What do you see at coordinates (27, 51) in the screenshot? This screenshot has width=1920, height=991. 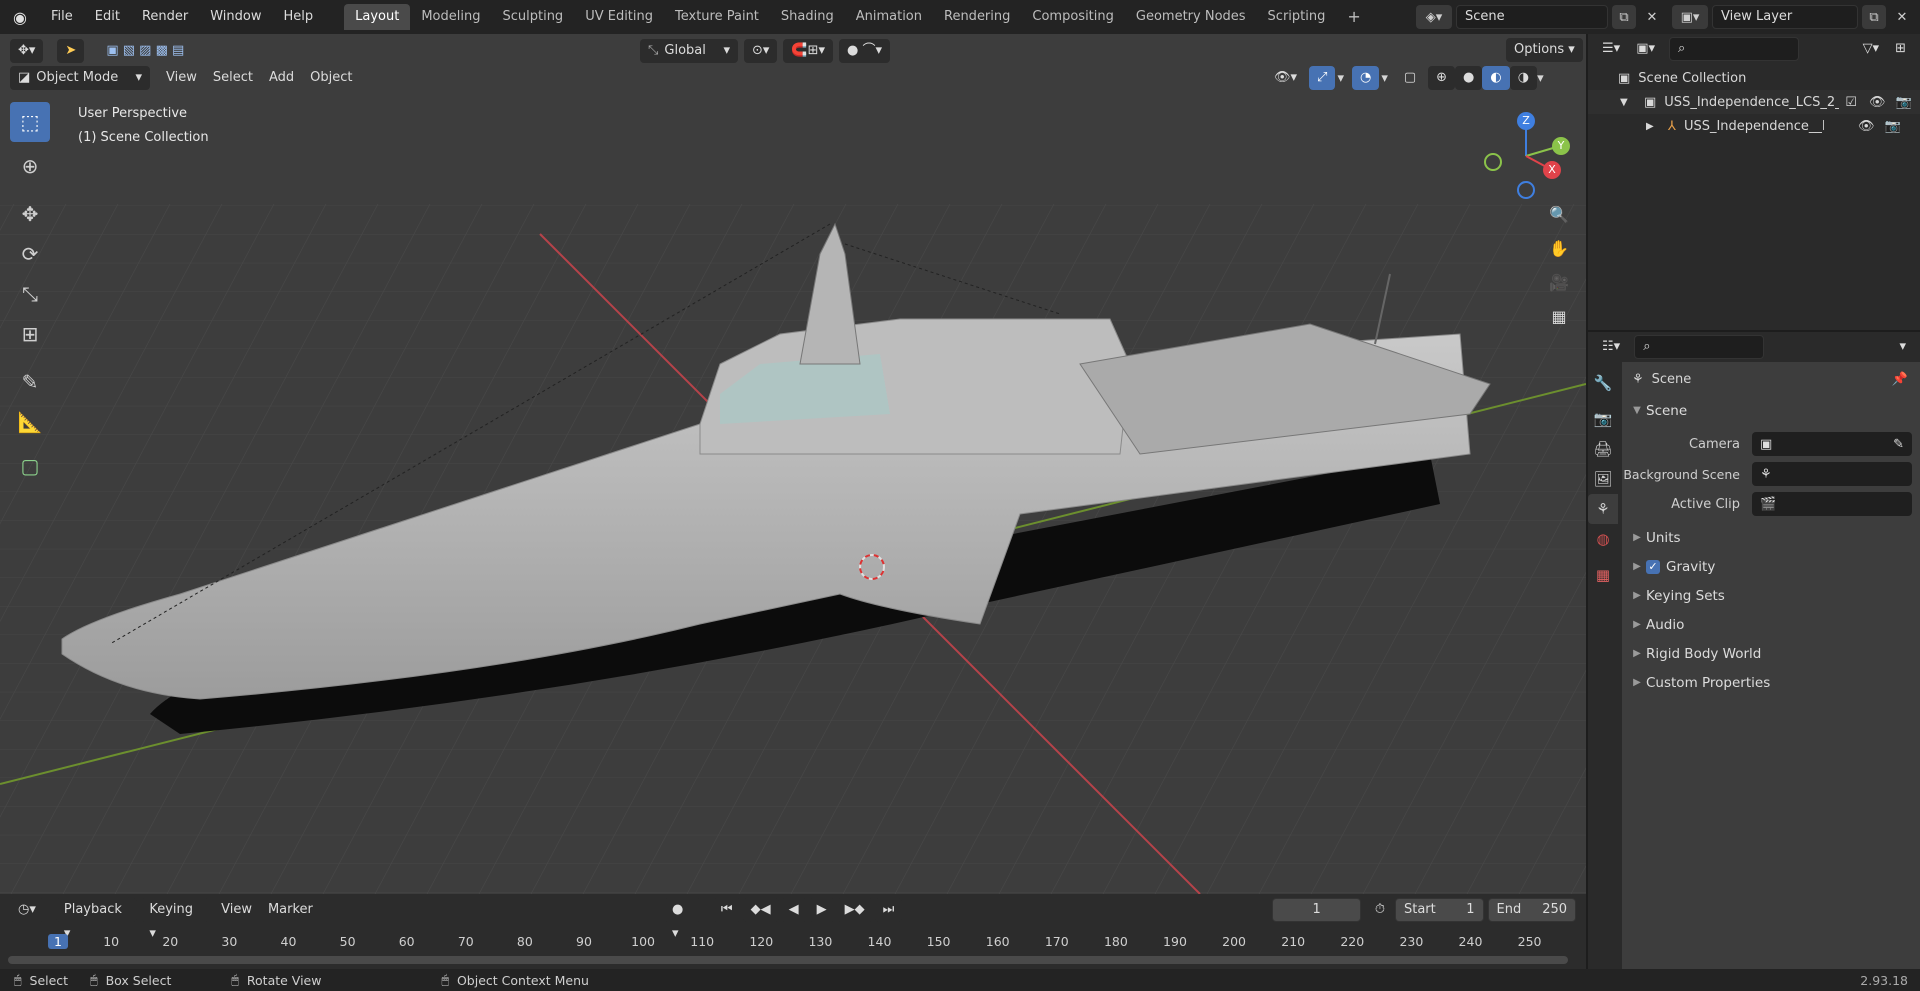 I see `editor-type-icon: ✥▾` at bounding box center [27, 51].